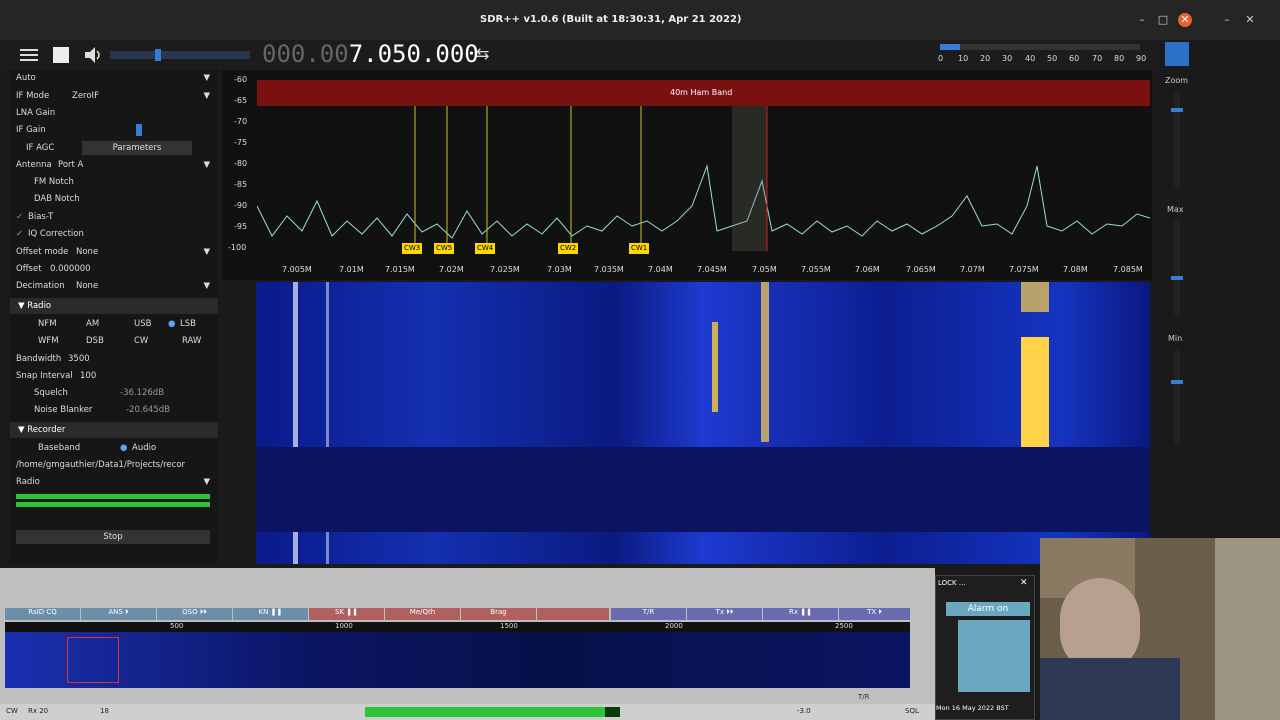 The width and height of the screenshot is (1280, 720). What do you see at coordinates (703, 489) in the screenshot?
I see `waterfall-gap` at bounding box center [703, 489].